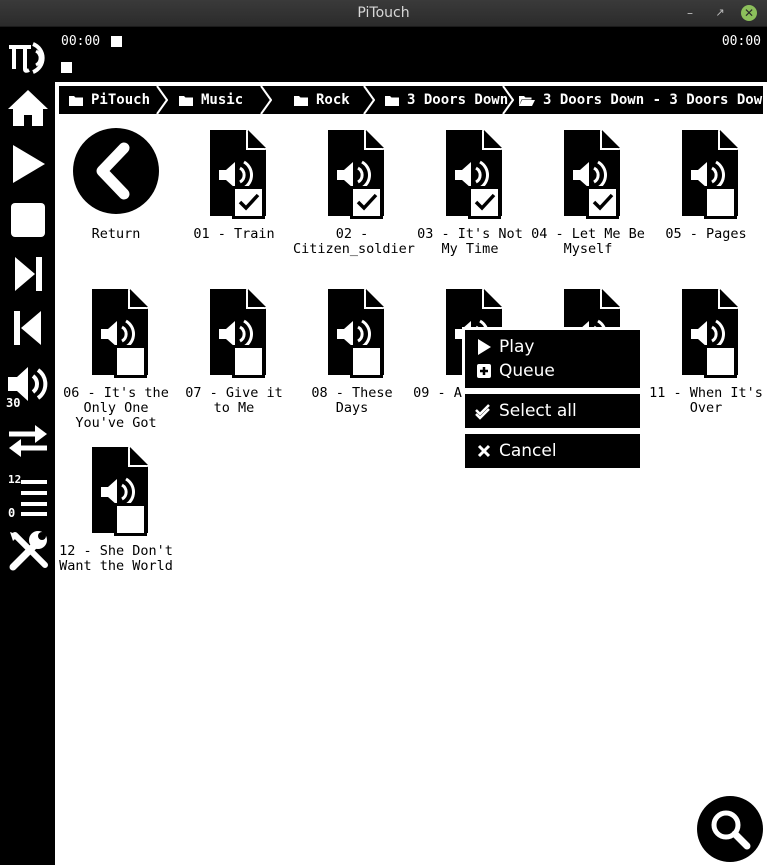  What do you see at coordinates (28, 550) in the screenshot?
I see `settings-tools-icon` at bounding box center [28, 550].